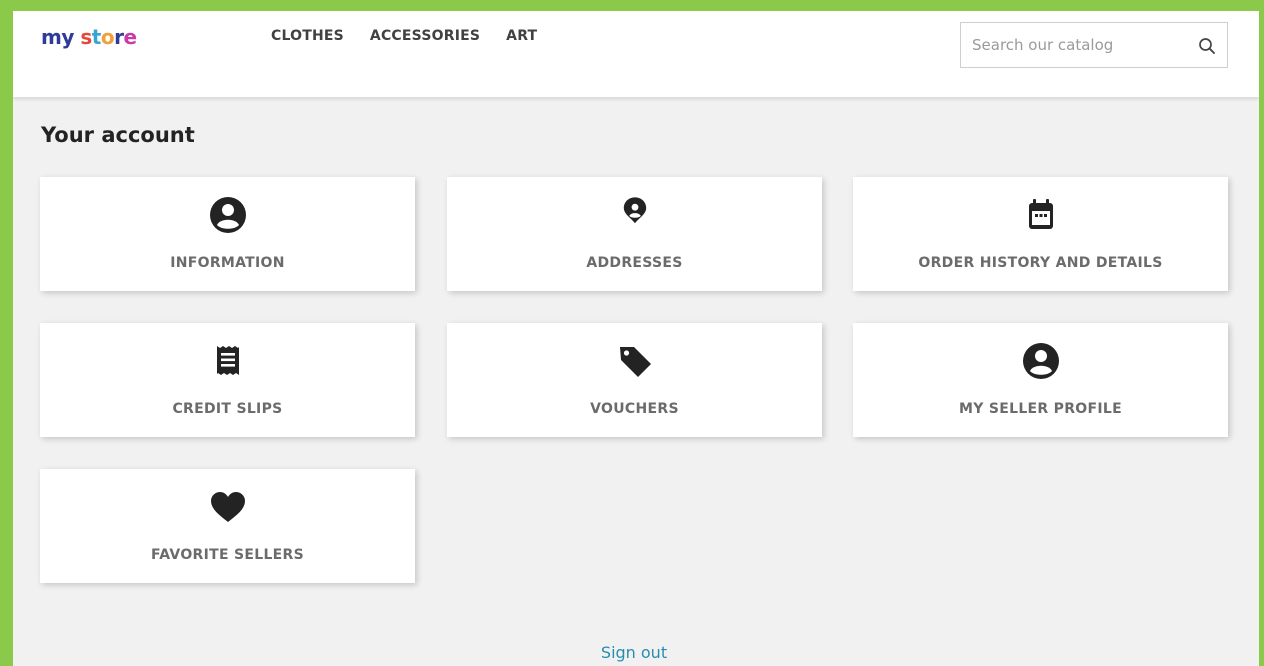 This screenshot has height=666, width=1264. I want to click on card-label: FAVORITE SELLERS, so click(227, 555).